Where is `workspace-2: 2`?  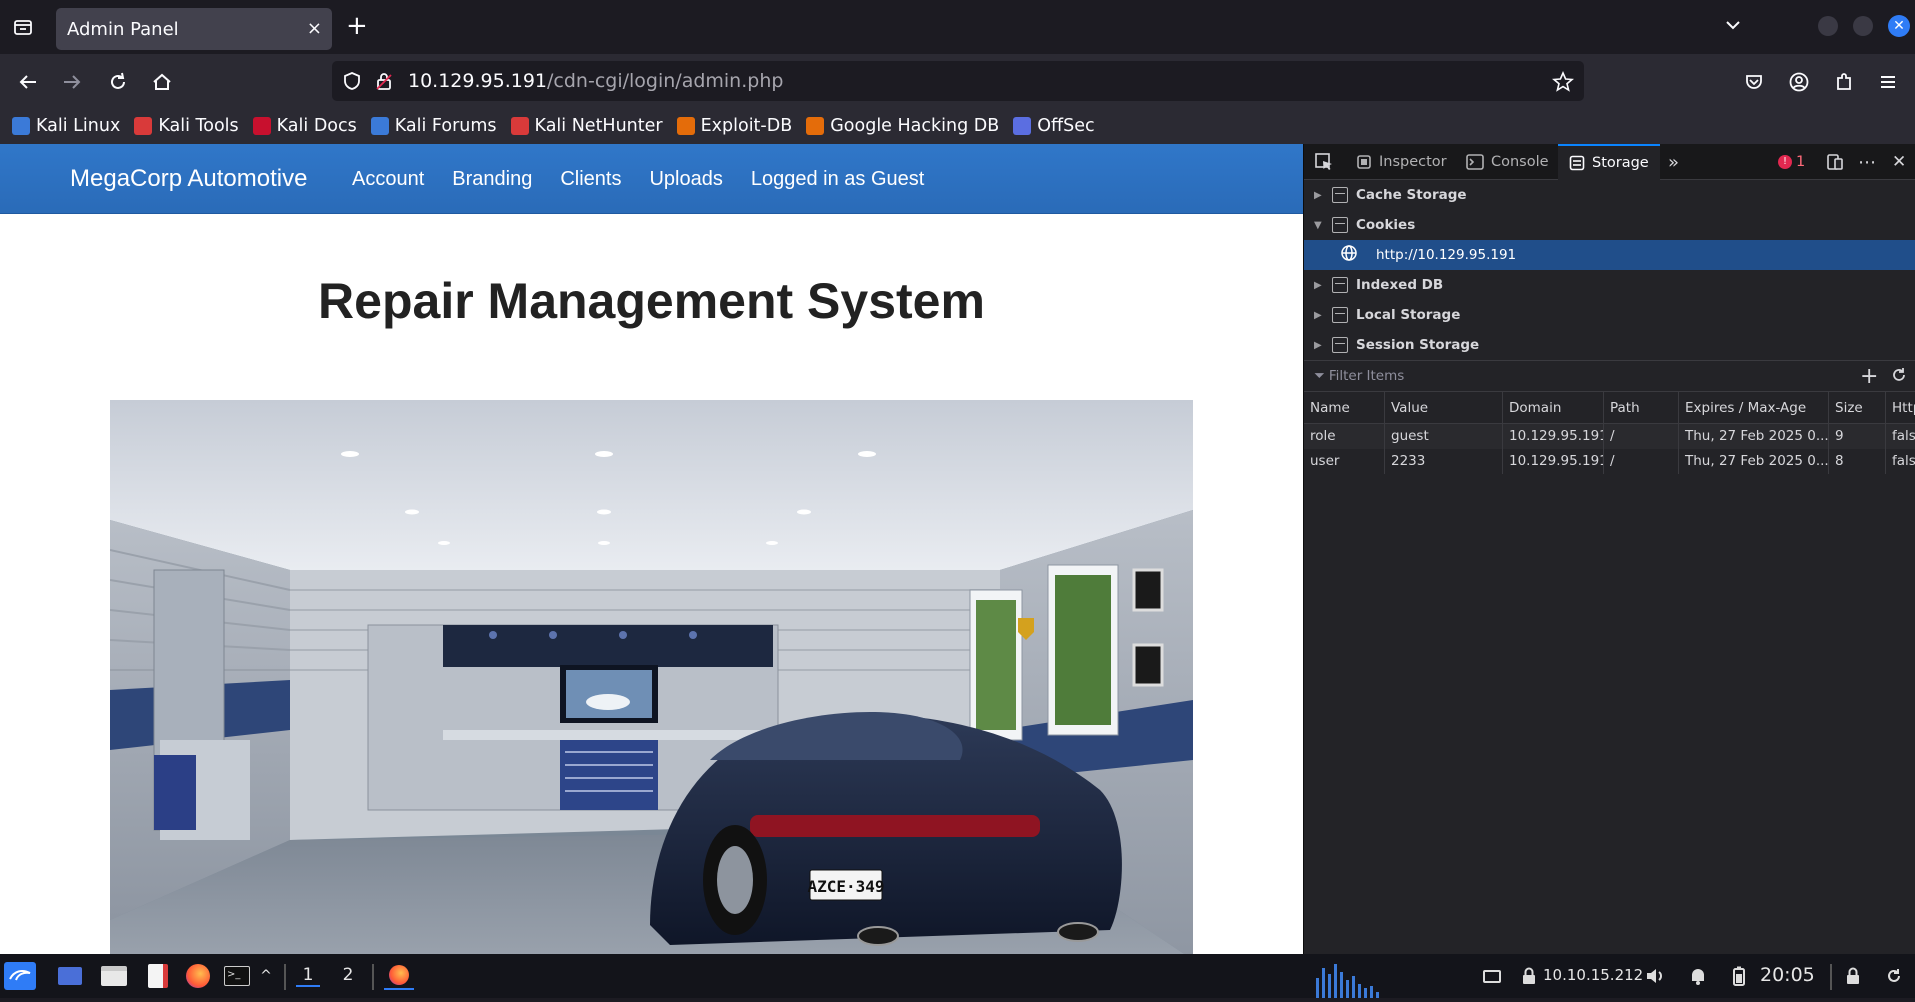
workspace-2: 2 is located at coordinates (348, 975).